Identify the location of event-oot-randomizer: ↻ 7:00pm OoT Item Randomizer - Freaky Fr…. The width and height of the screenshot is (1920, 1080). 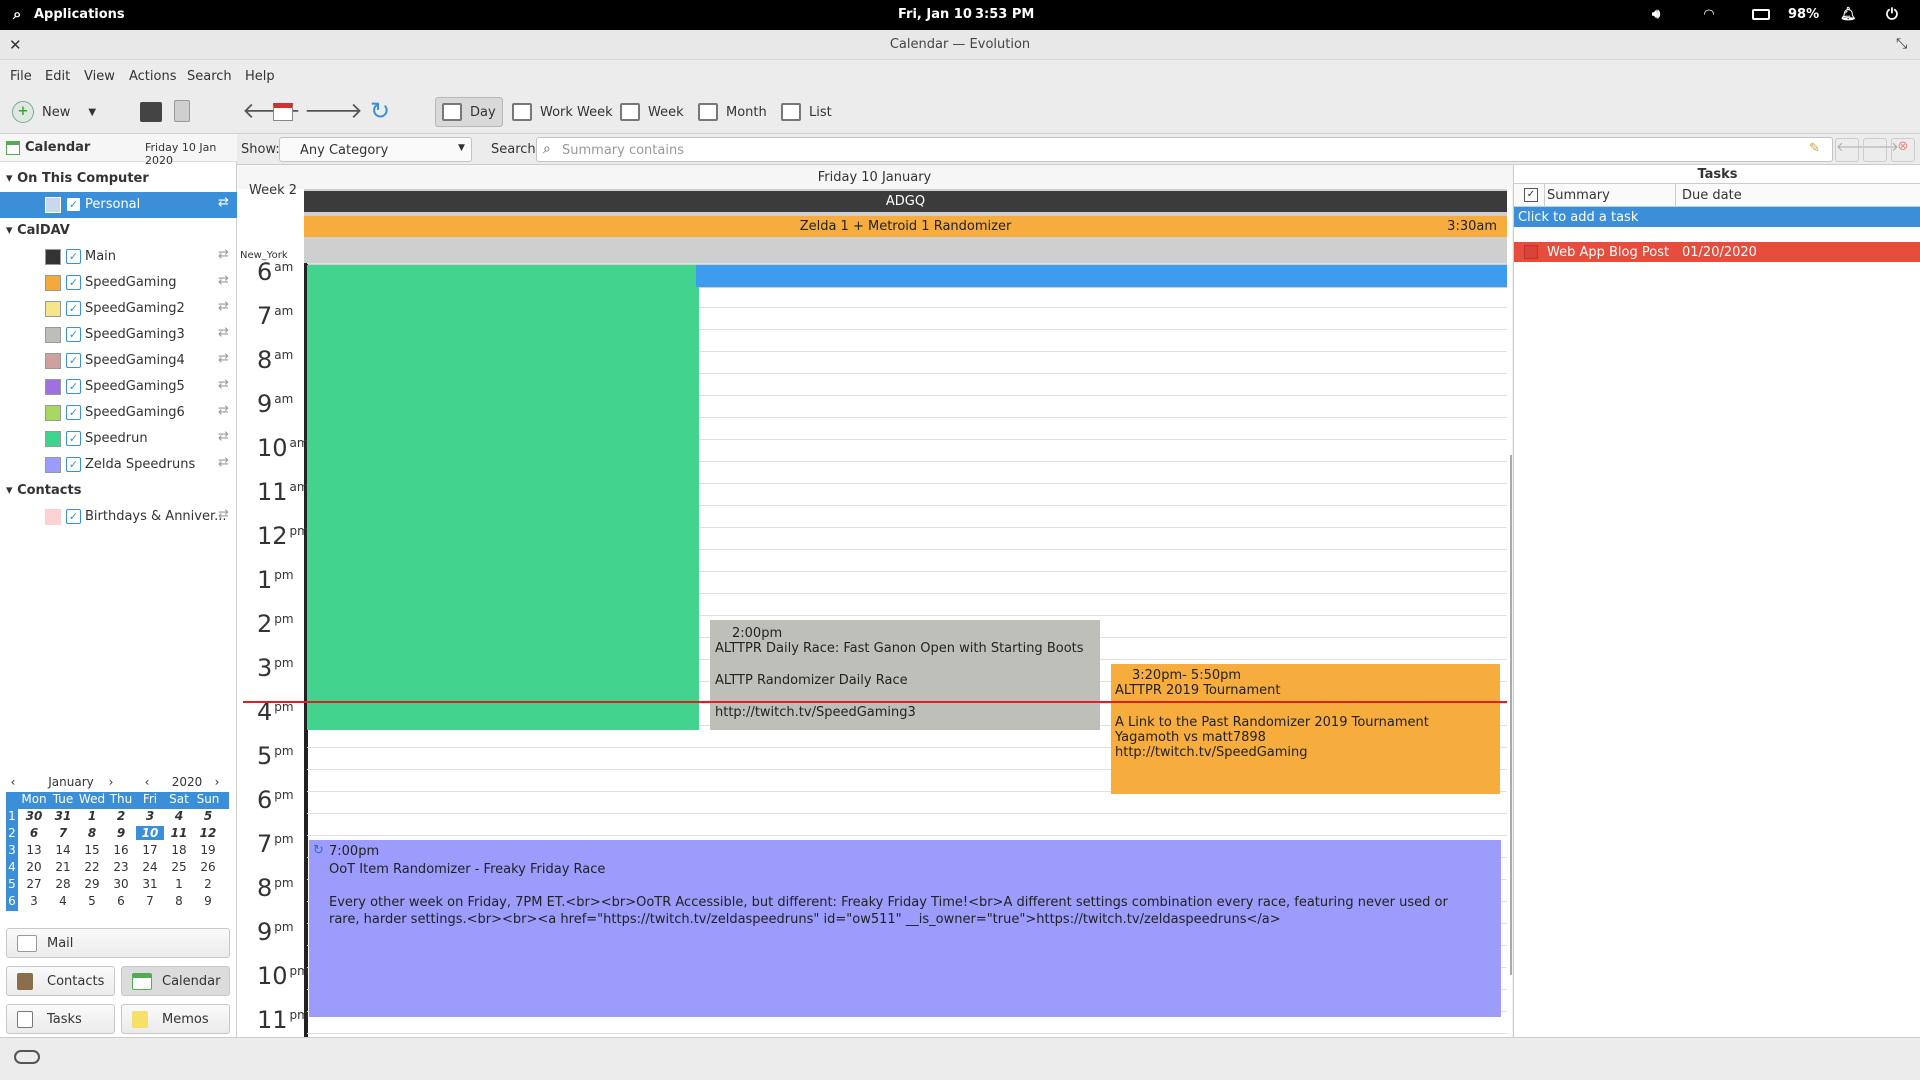
(905, 928).